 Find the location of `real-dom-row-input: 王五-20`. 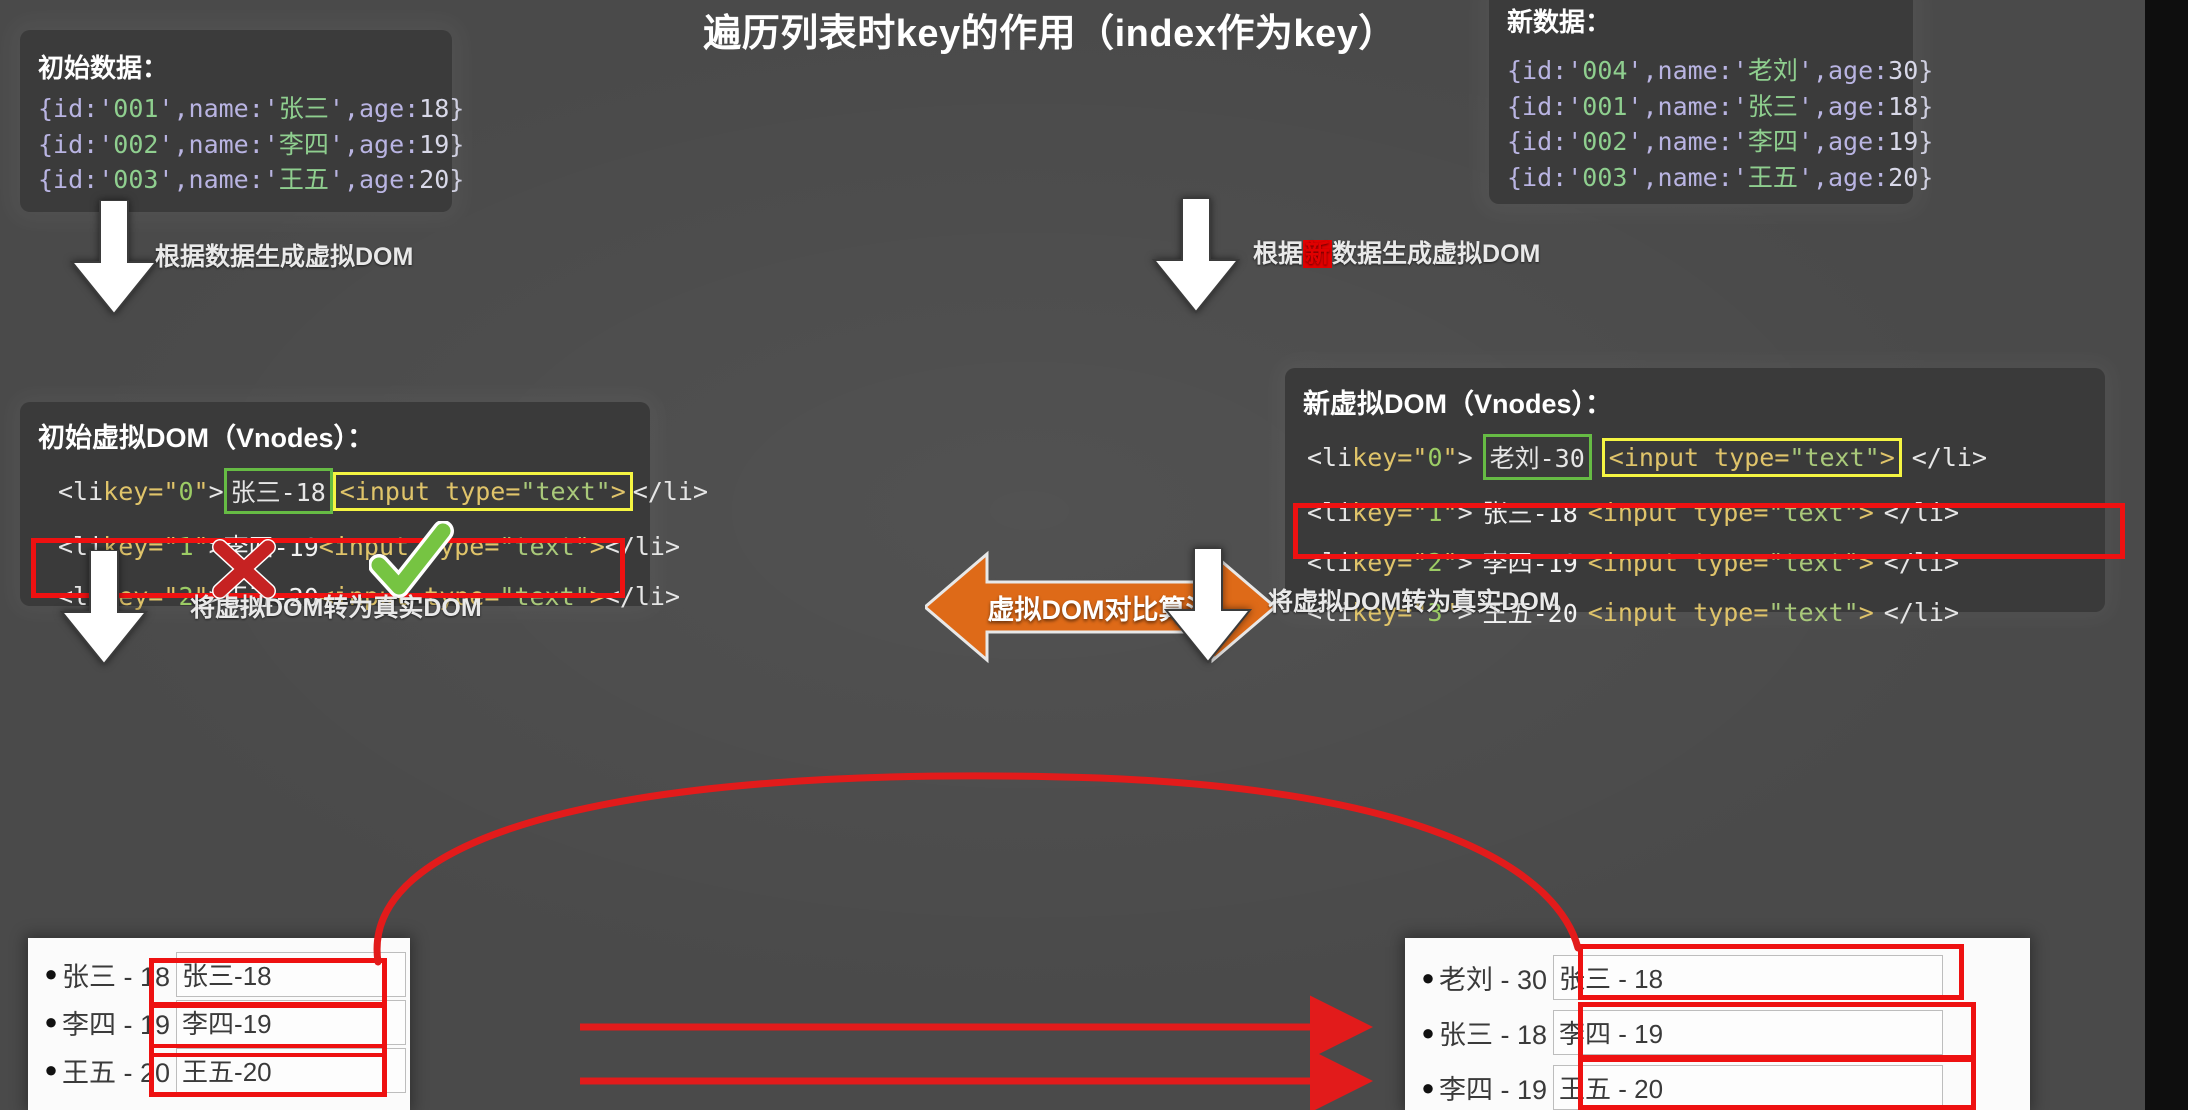

real-dom-row-input: 王五-20 is located at coordinates (291, 1070).